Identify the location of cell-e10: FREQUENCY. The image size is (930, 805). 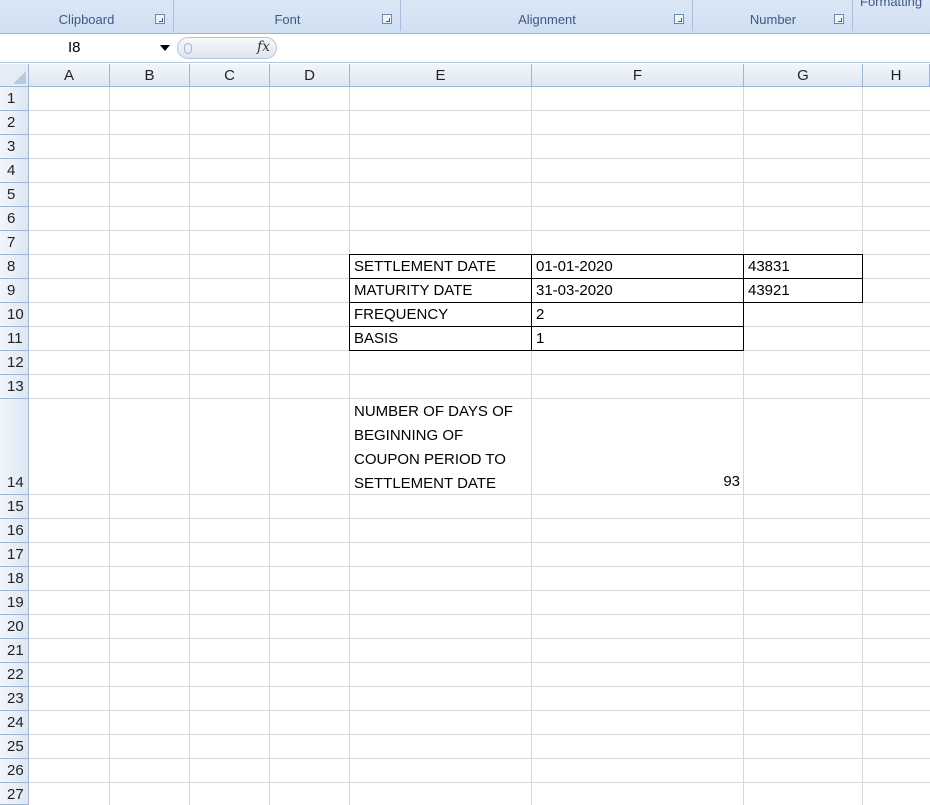
(440, 314).